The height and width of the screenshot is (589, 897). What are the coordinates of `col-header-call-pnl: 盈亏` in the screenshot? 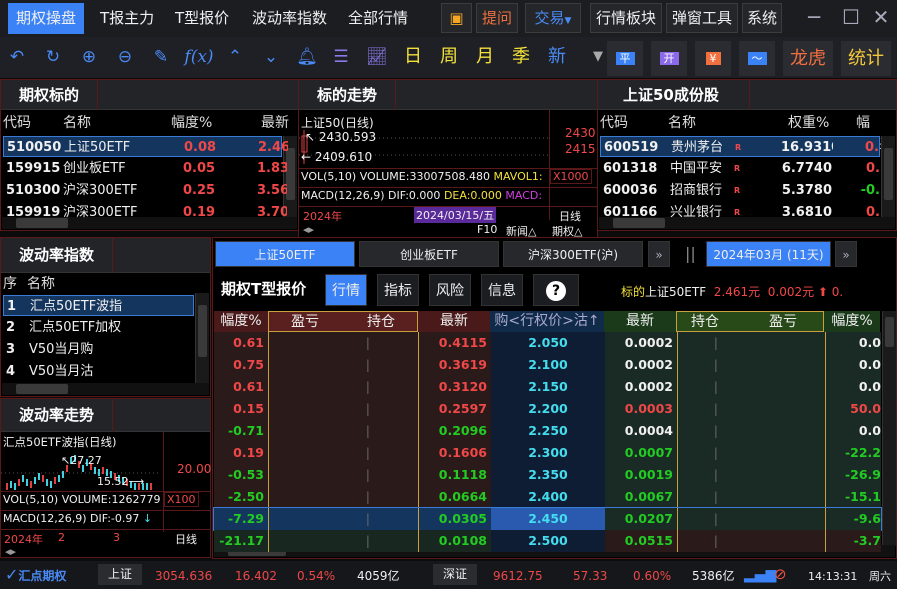 It's located at (305, 322).